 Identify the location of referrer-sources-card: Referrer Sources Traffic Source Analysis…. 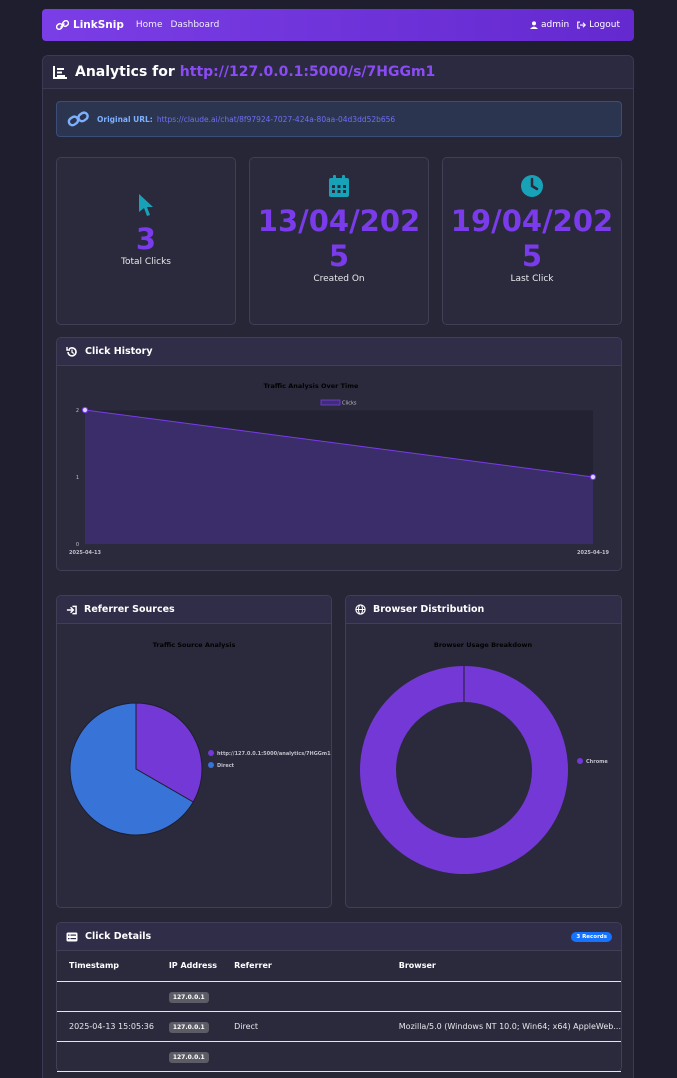
(194, 751).